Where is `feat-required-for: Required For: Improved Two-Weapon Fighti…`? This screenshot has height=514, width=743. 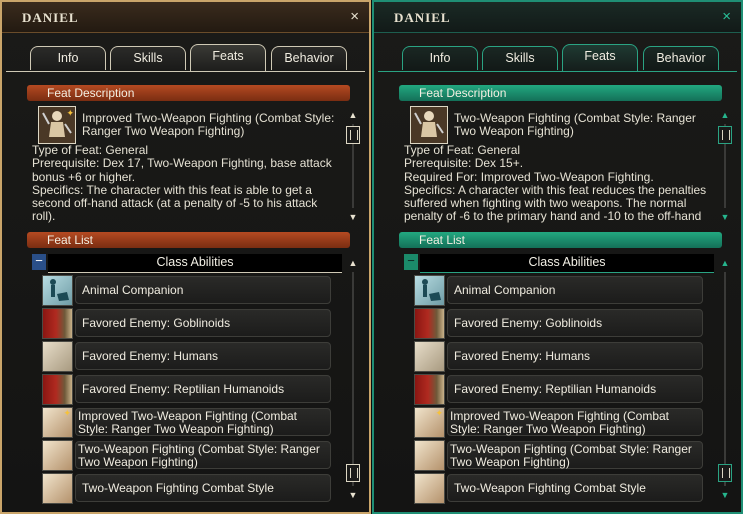 feat-required-for: Required For: Improved Two-Weapon Fighti… is located at coordinates (529, 176).